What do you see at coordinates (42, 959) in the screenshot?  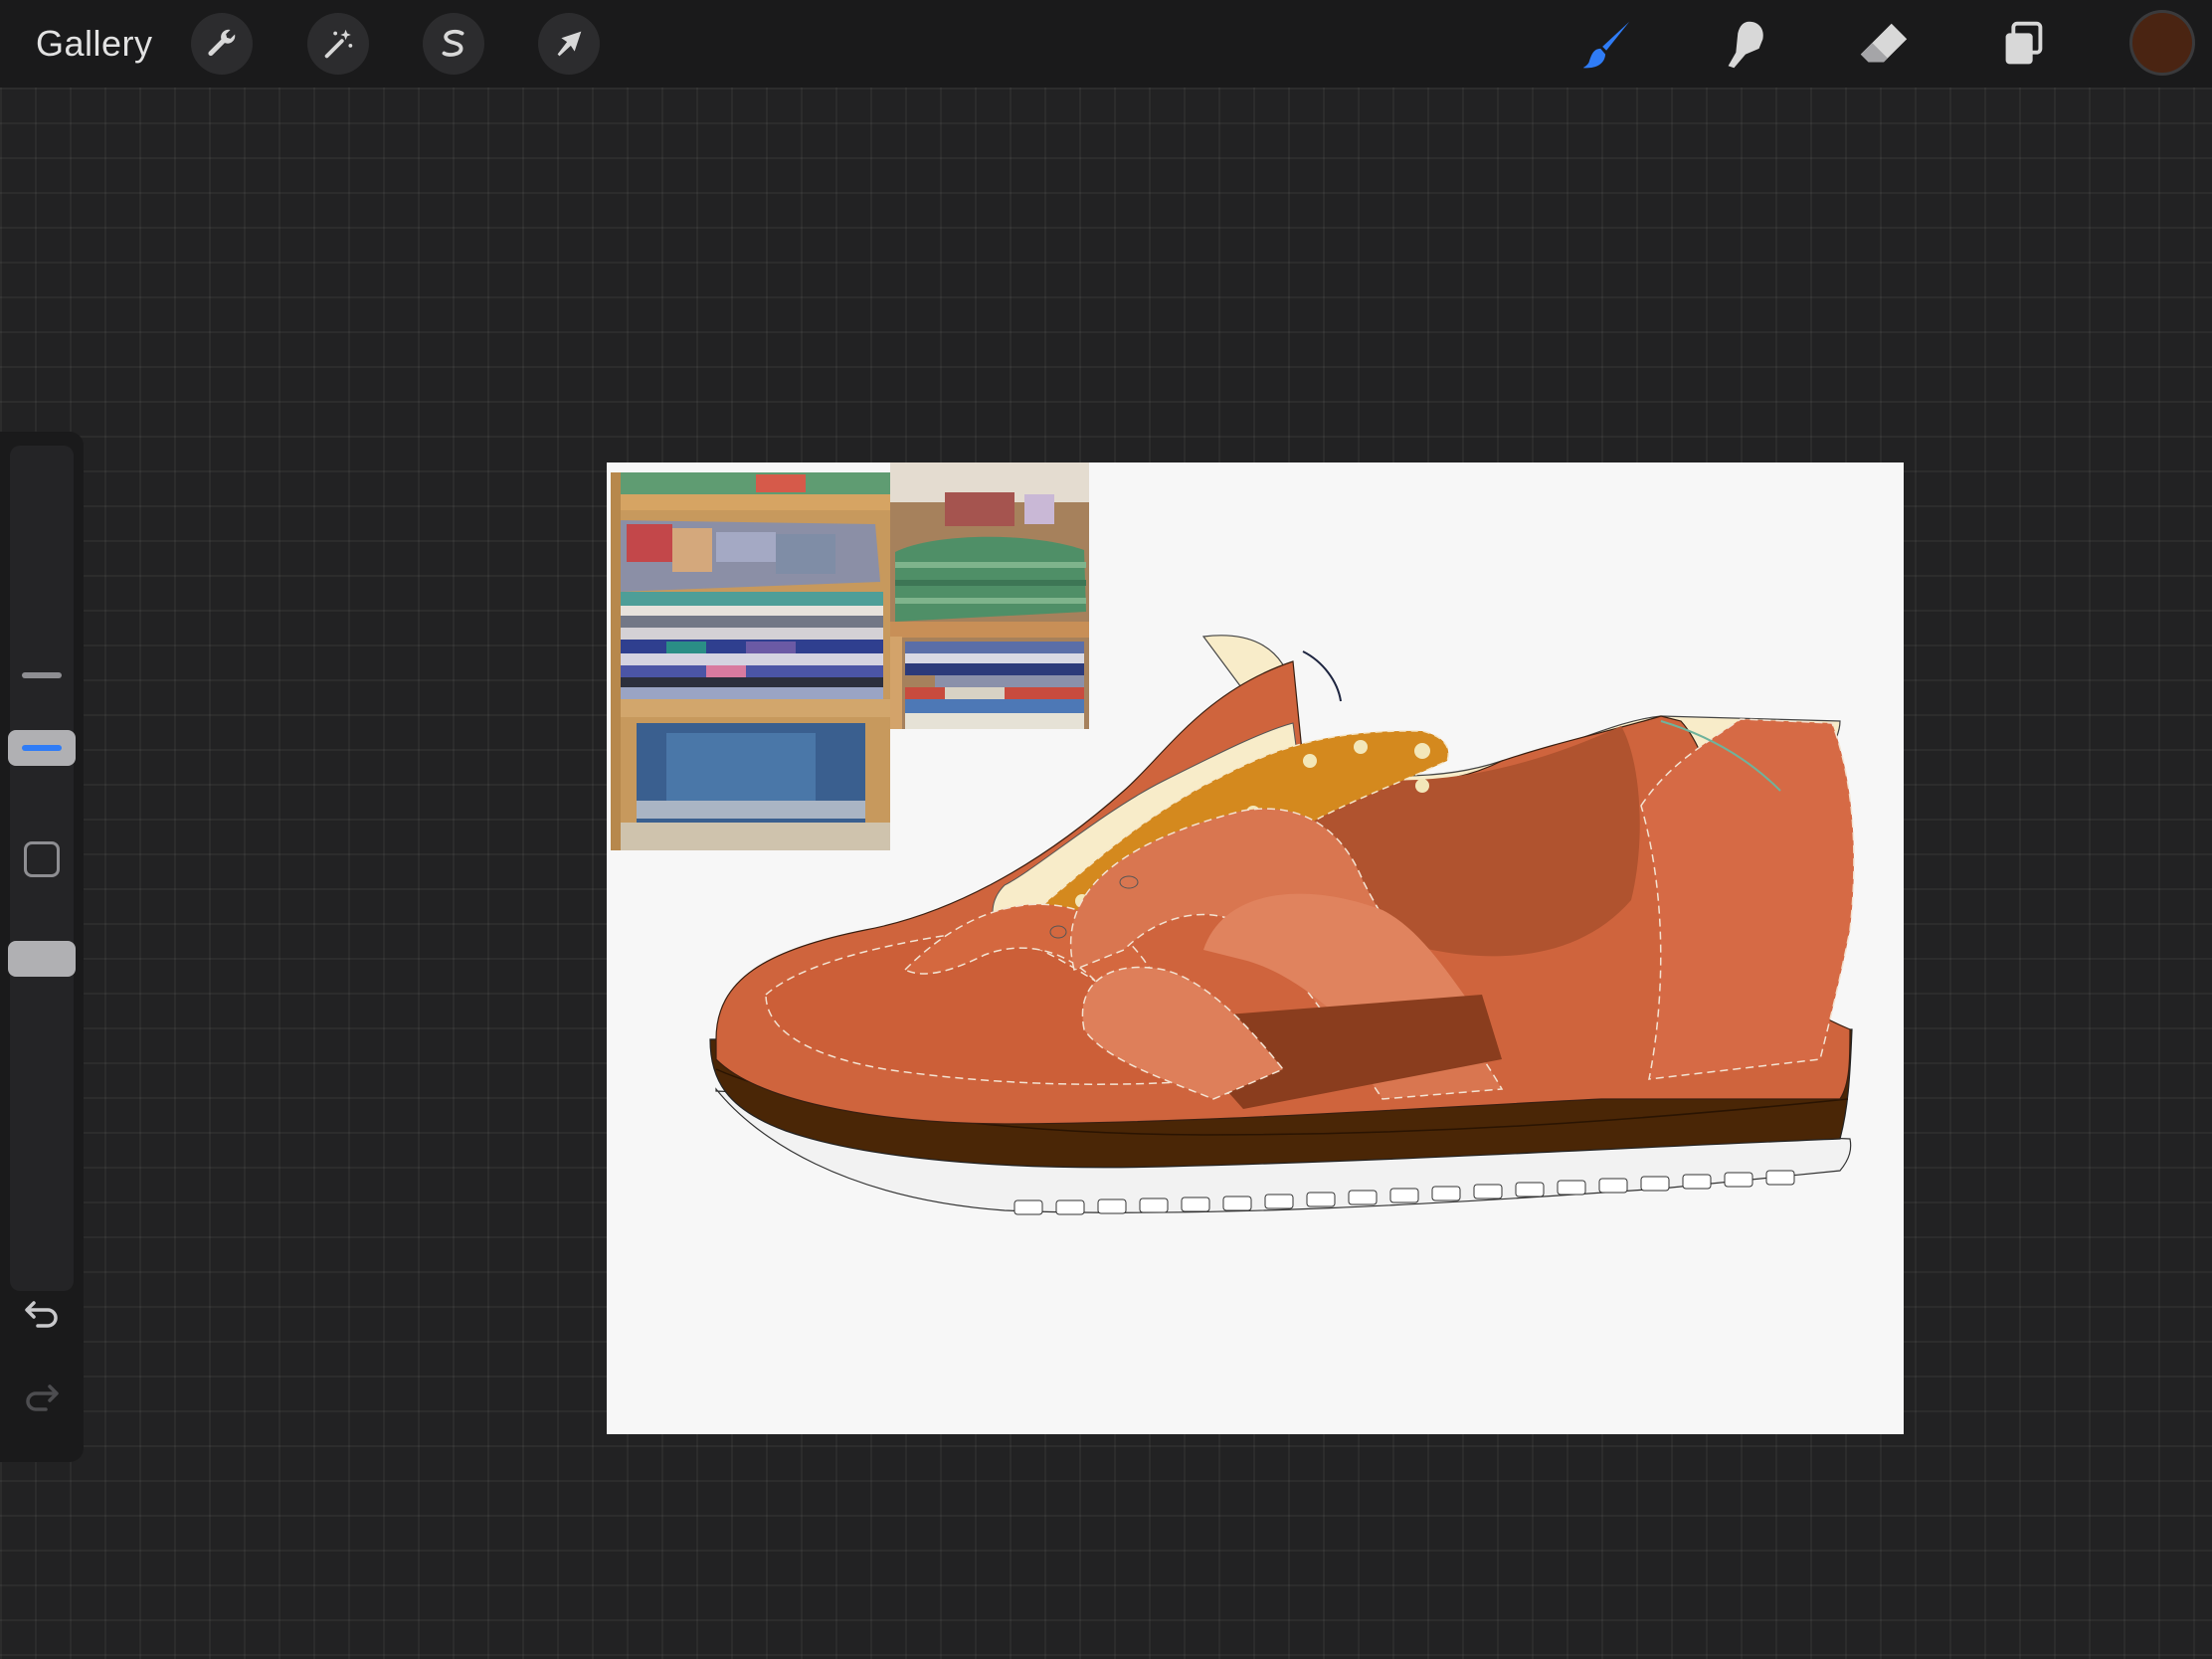 I see `brush-opacity-thumb` at bounding box center [42, 959].